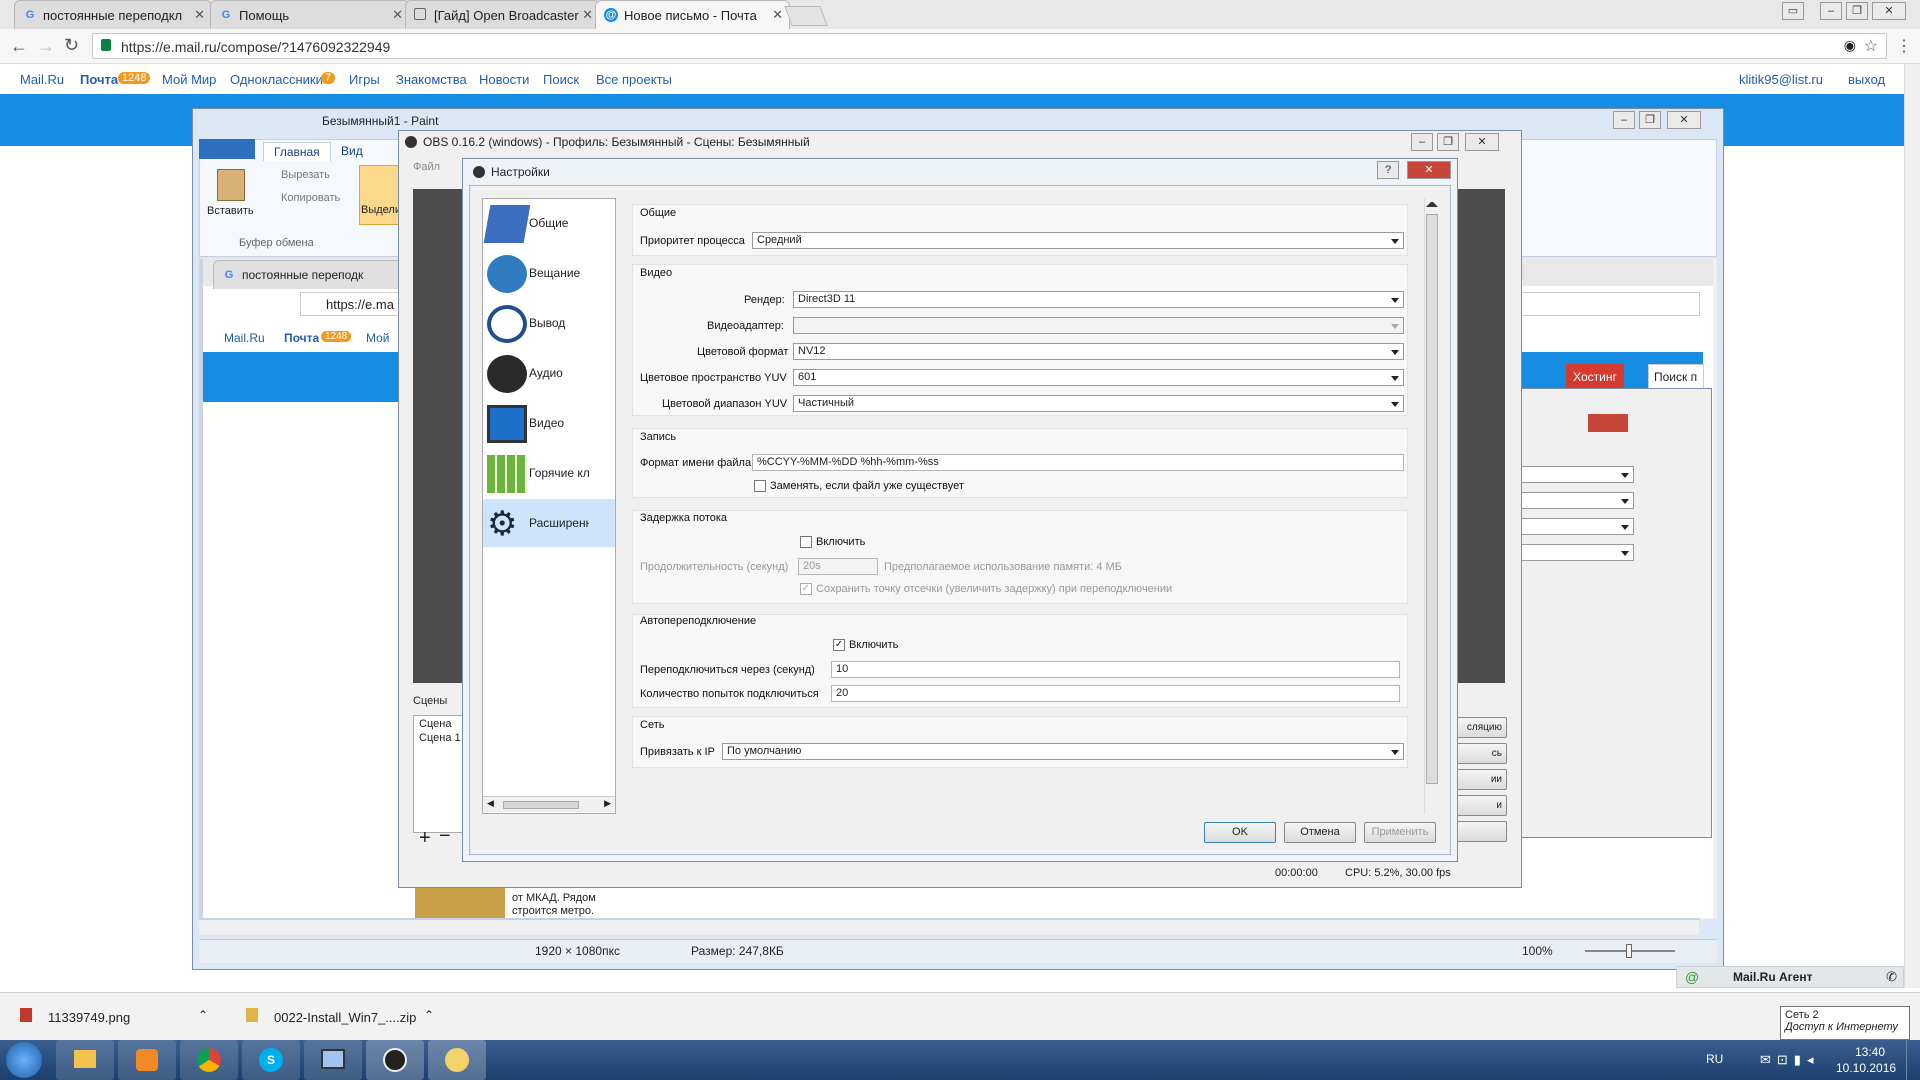  What do you see at coordinates (504, 79) in the screenshot?
I see `nav-news: Новости` at bounding box center [504, 79].